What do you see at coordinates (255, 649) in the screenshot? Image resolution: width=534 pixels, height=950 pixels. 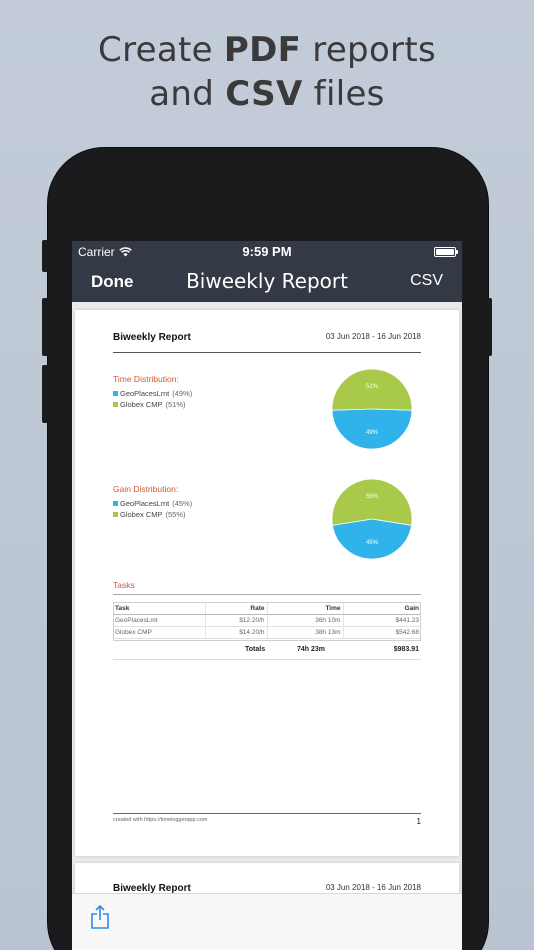 I see `totals-label: Totals` at bounding box center [255, 649].